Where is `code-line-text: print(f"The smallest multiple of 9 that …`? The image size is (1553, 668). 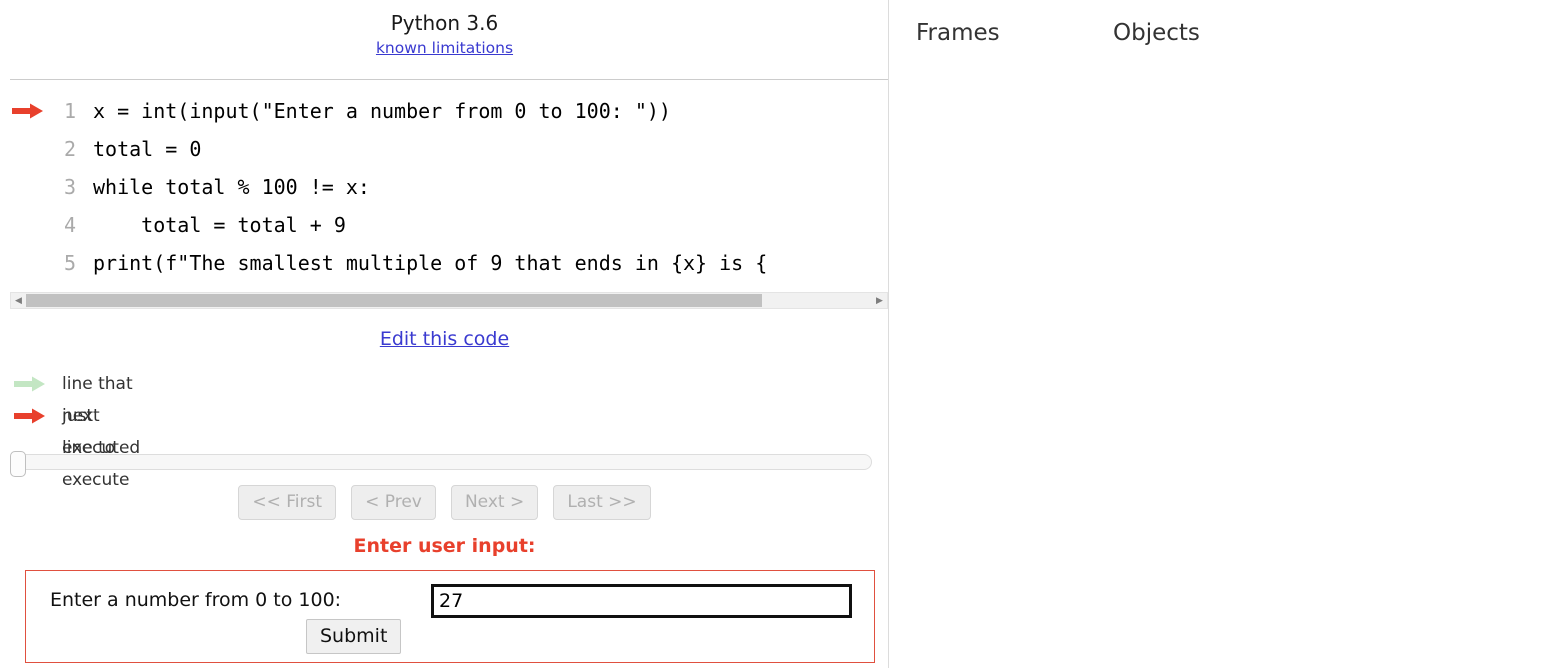
code-line-text: print(f"The smallest multiple of 9 that … is located at coordinates (430, 263).